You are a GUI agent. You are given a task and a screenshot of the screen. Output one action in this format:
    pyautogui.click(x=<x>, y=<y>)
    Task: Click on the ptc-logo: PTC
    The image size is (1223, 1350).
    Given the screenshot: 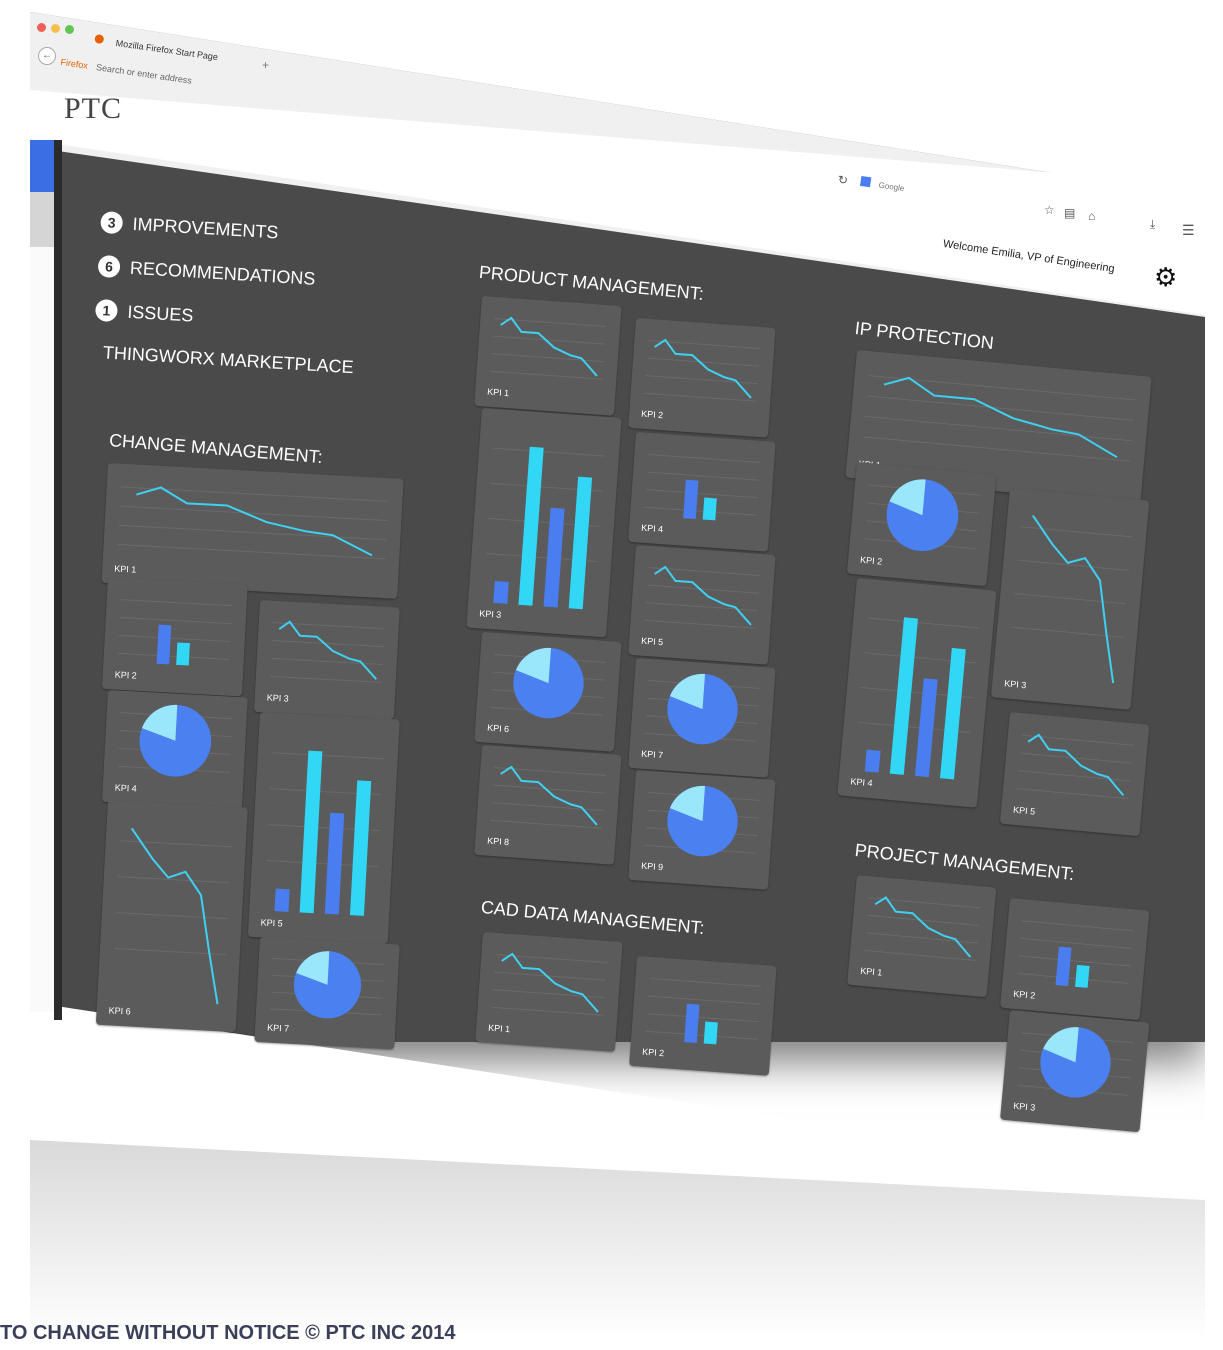 What is the action you would take?
    pyautogui.click(x=93, y=108)
    